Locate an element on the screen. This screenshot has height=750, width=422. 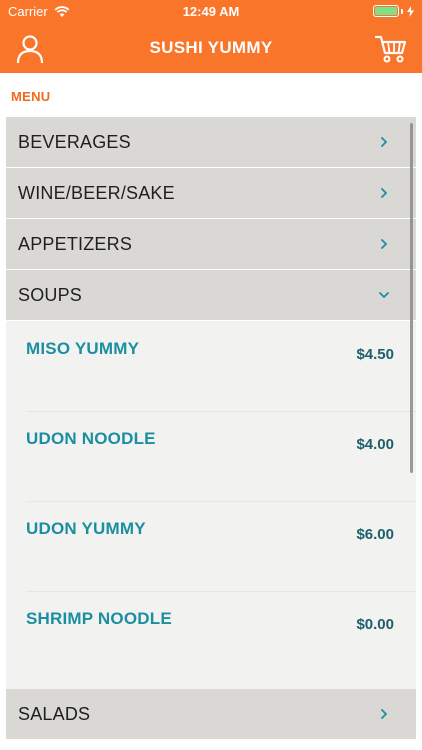
category-label: BEVERAGES is located at coordinates (74, 141).